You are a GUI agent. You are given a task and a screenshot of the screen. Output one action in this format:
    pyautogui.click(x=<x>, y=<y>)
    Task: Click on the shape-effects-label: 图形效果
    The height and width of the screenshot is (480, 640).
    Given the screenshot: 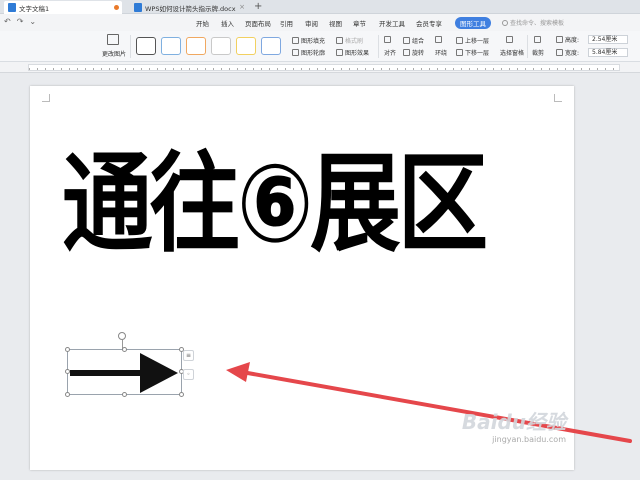 What is the action you would take?
    pyautogui.click(x=357, y=53)
    